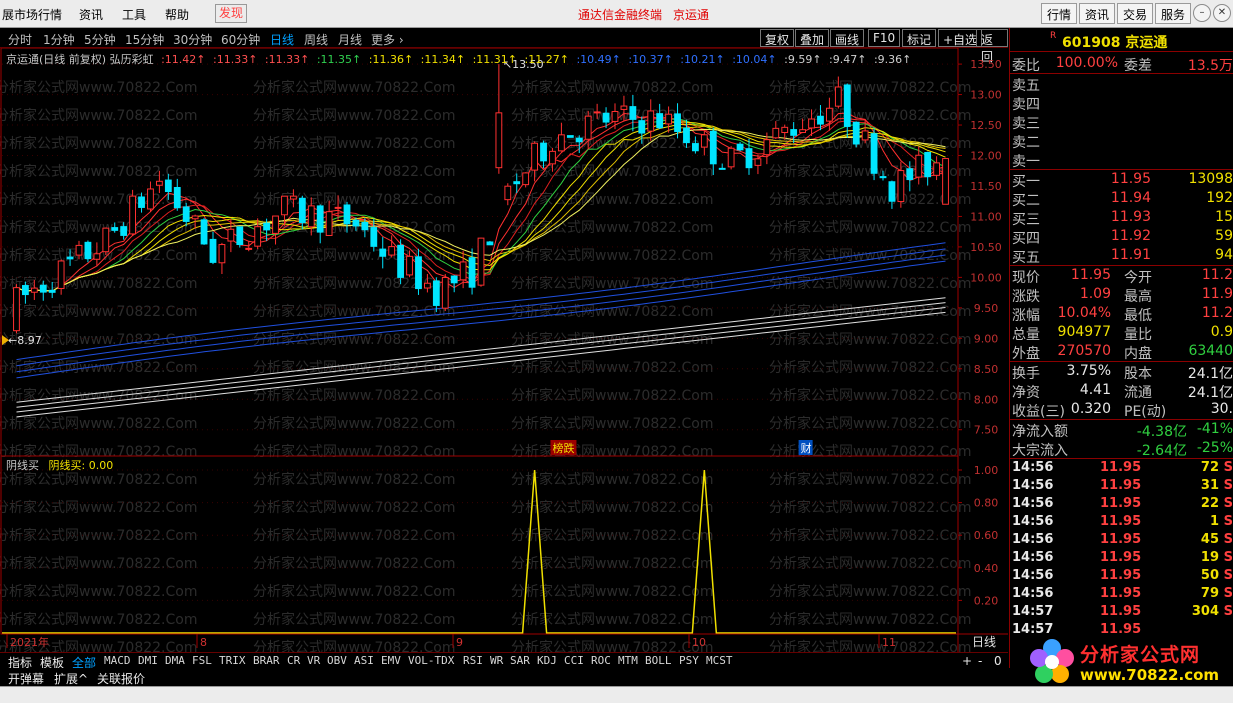  Describe the element at coordinates (1026, 354) in the screenshot. I see `stat-label: 外盘` at that location.